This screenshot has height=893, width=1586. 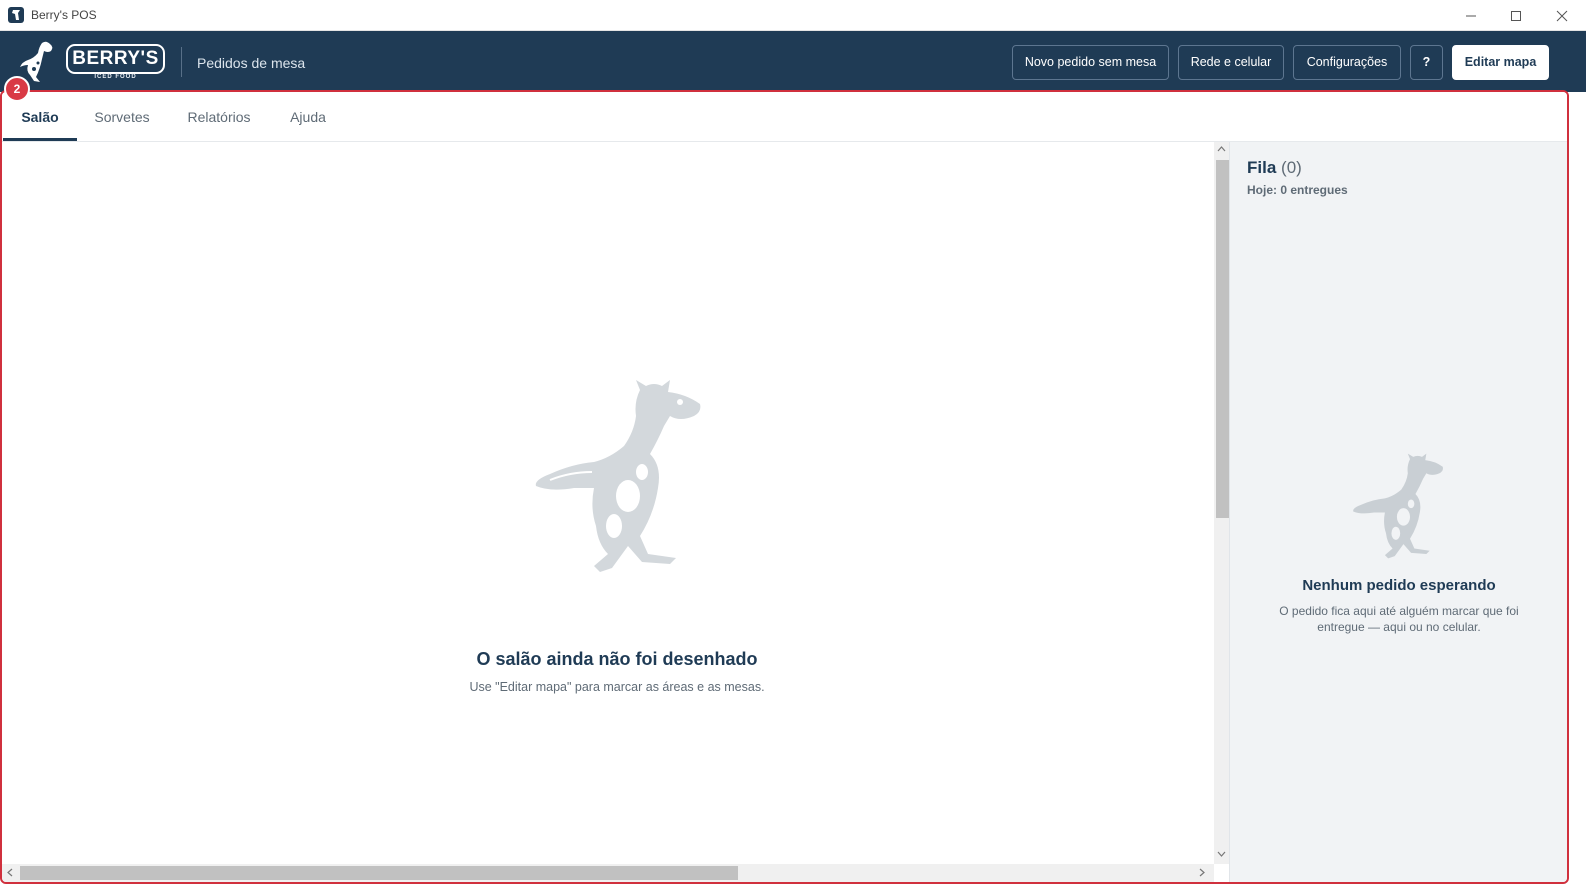 What do you see at coordinates (1291, 167) in the screenshot?
I see `queue-count: (0)` at bounding box center [1291, 167].